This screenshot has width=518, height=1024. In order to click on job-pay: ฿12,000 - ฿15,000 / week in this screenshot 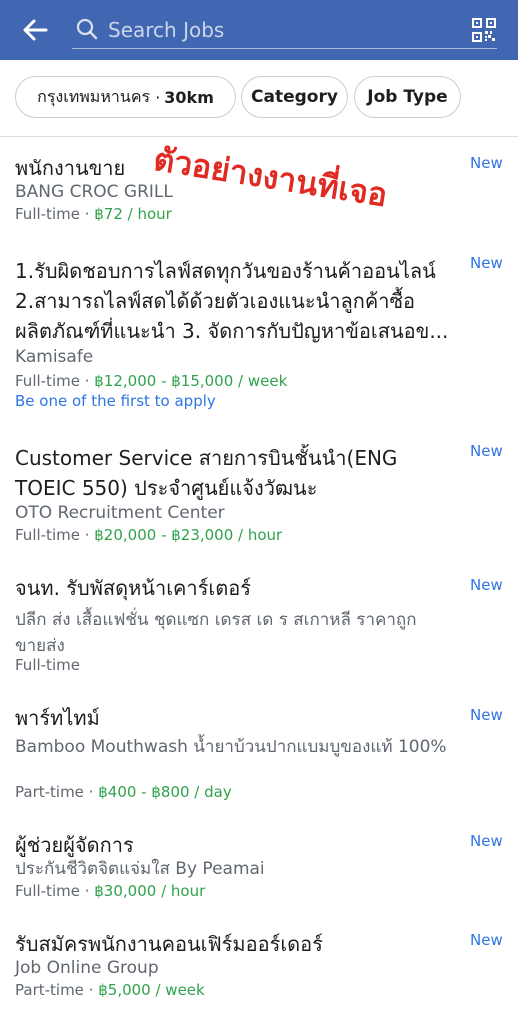, I will do `click(191, 381)`.